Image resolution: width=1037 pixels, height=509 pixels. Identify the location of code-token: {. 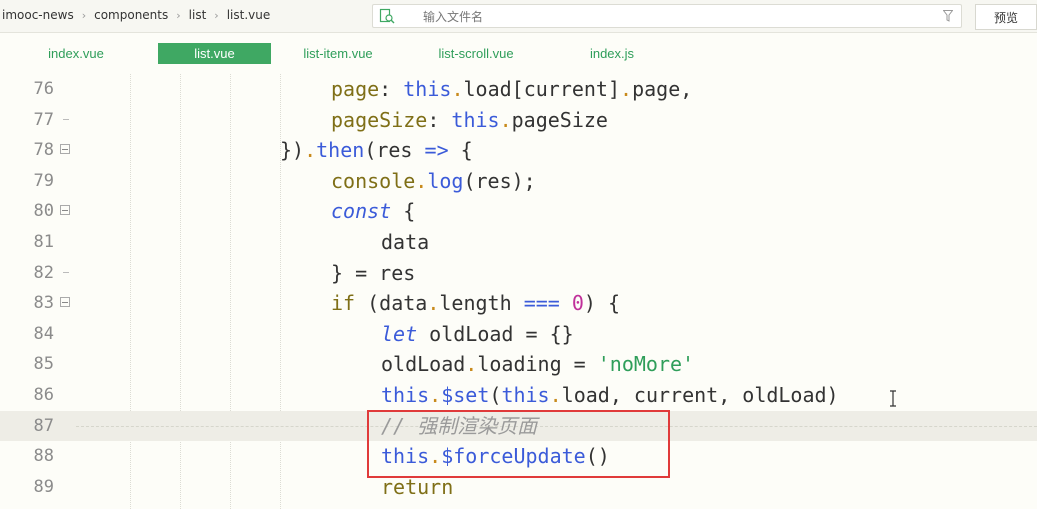
(460, 150).